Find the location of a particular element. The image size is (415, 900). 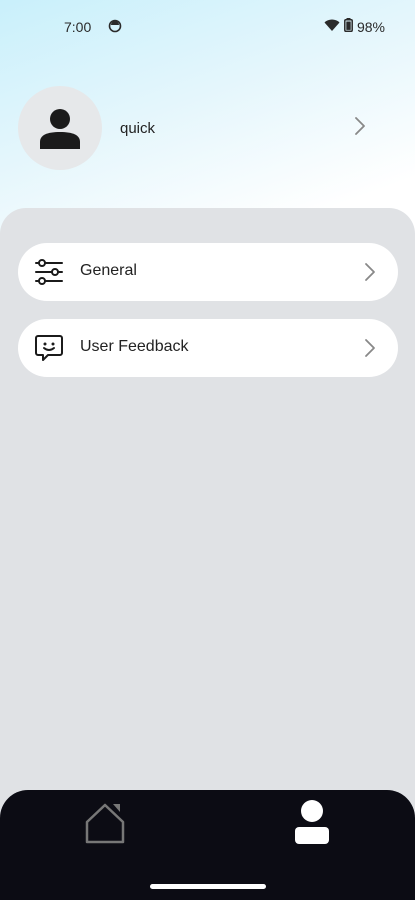

username: quick is located at coordinates (138, 128).